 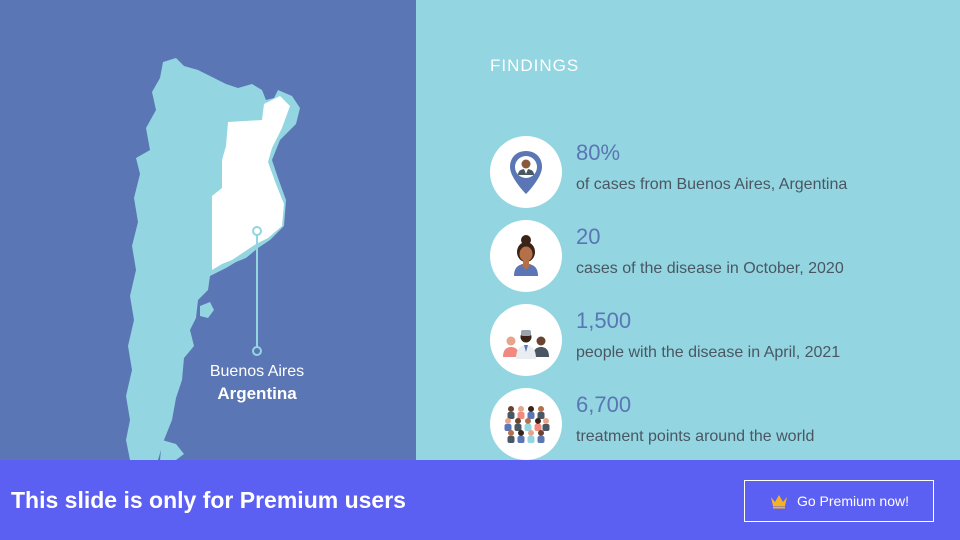 I want to click on premium-message: This slide is only for Premium users, so click(x=208, y=500).